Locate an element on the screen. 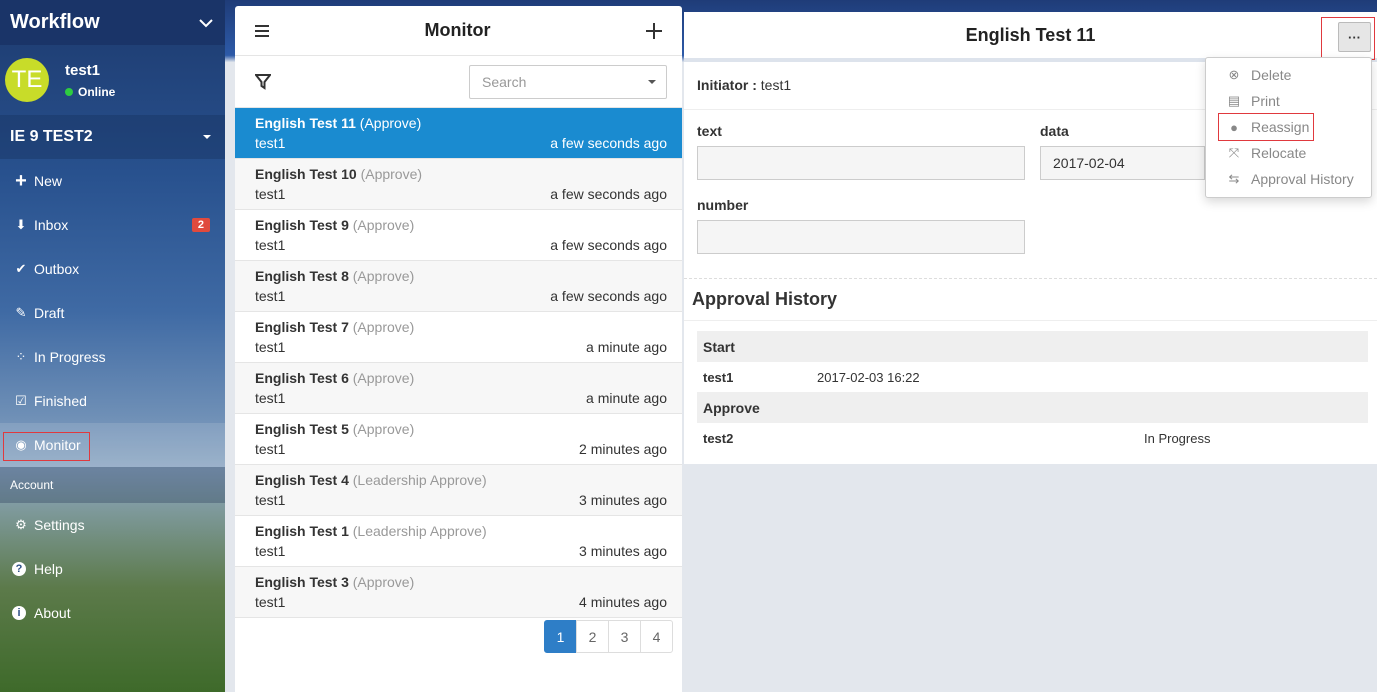 The image size is (1377, 692). page-button: 4 is located at coordinates (656, 636).